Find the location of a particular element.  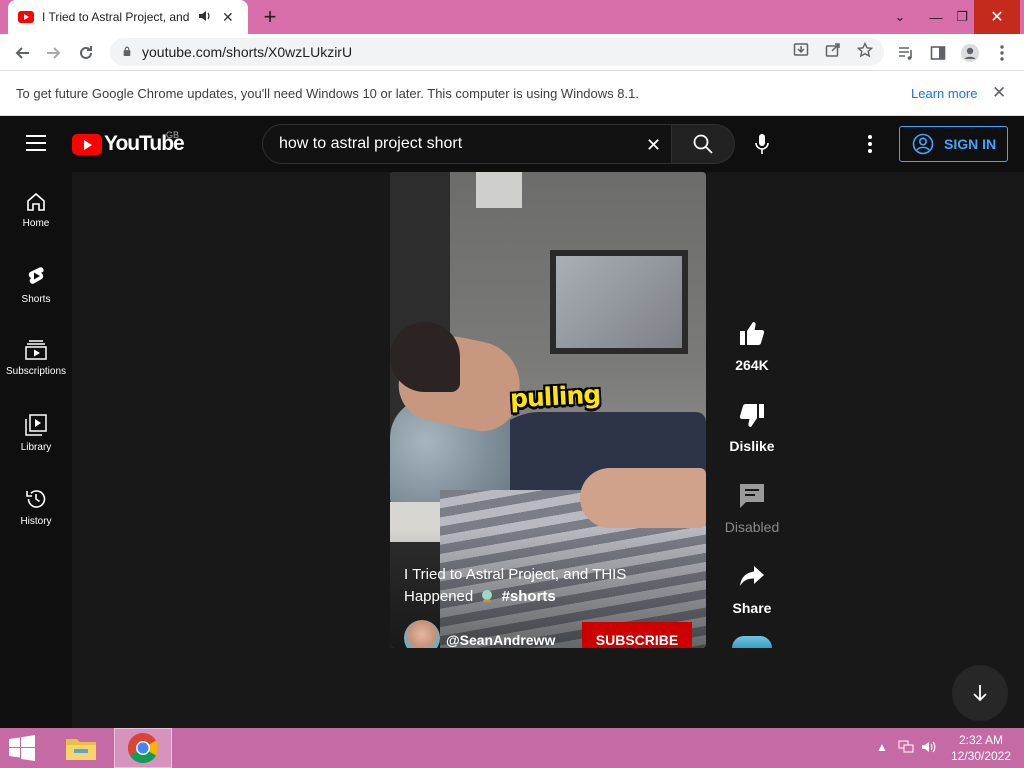

subscribe-button: SUBSCRIBE is located at coordinates (637, 635).